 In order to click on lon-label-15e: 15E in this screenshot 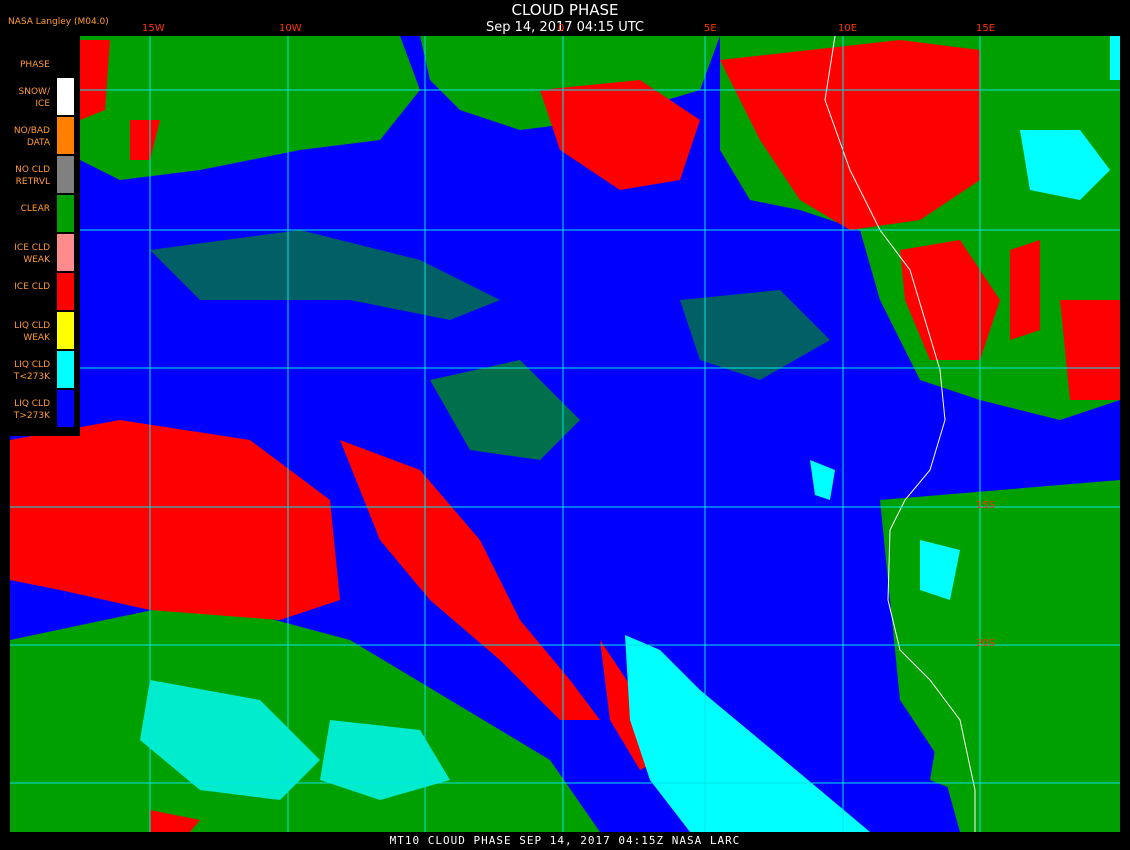, I will do `click(986, 28)`.